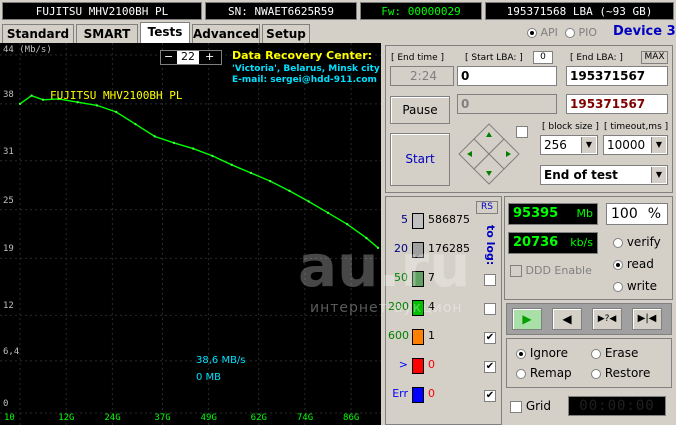 Image resolution: width=676 pixels, height=425 pixels. What do you see at coordinates (618, 286) in the screenshot?
I see `write-radio-dot` at bounding box center [618, 286].